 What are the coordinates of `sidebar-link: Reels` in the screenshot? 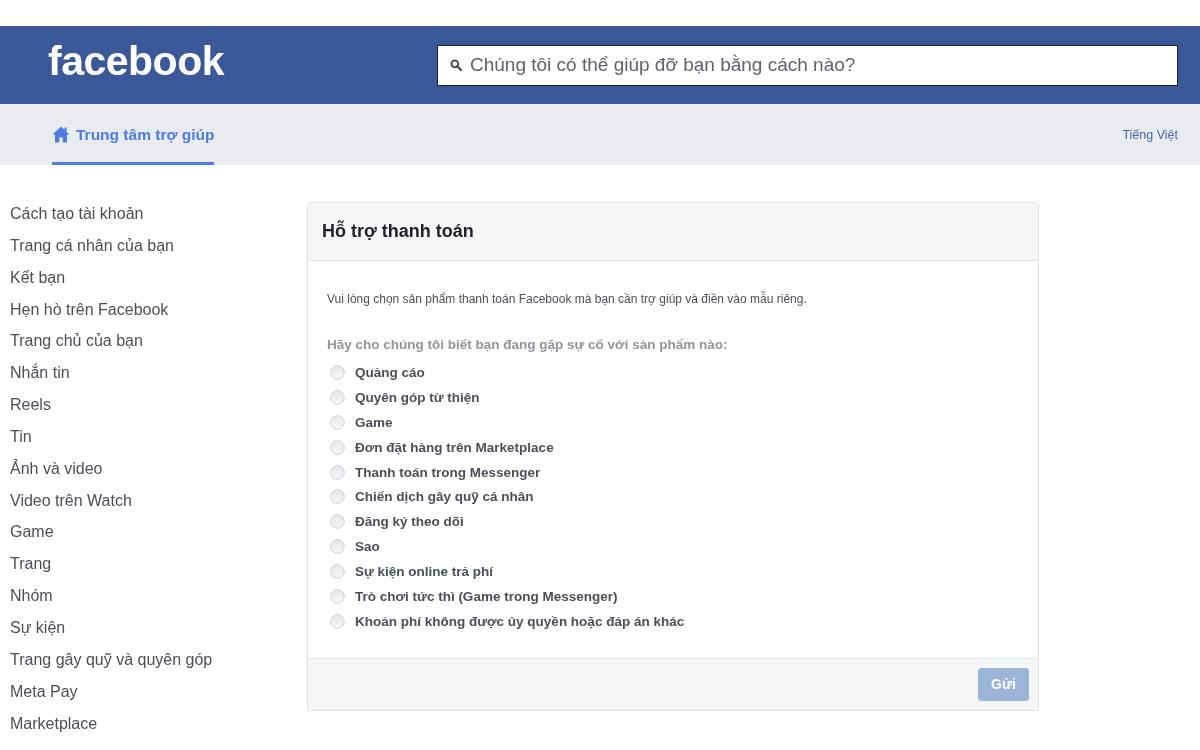 It's located at (30, 405).